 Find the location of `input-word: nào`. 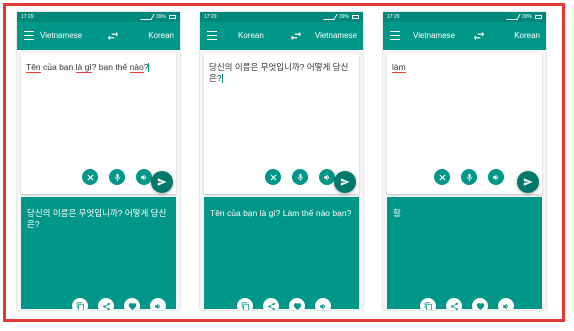

input-word: nào is located at coordinates (136, 67).